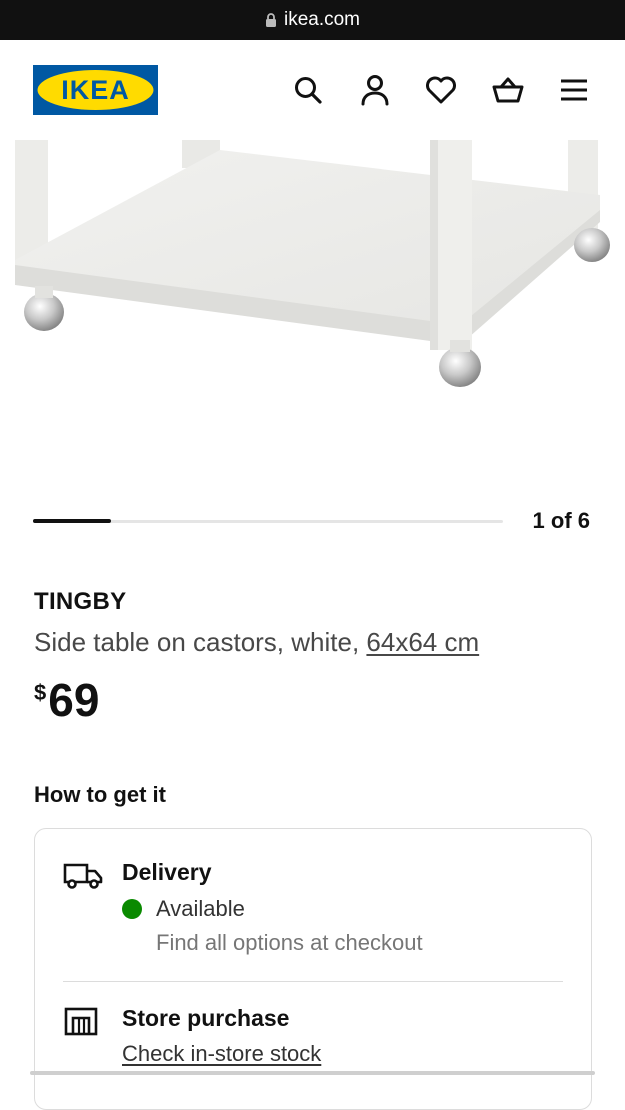 This screenshot has width=625, height=1110. Describe the element at coordinates (308, 90) in the screenshot. I see `search-icon` at that location.